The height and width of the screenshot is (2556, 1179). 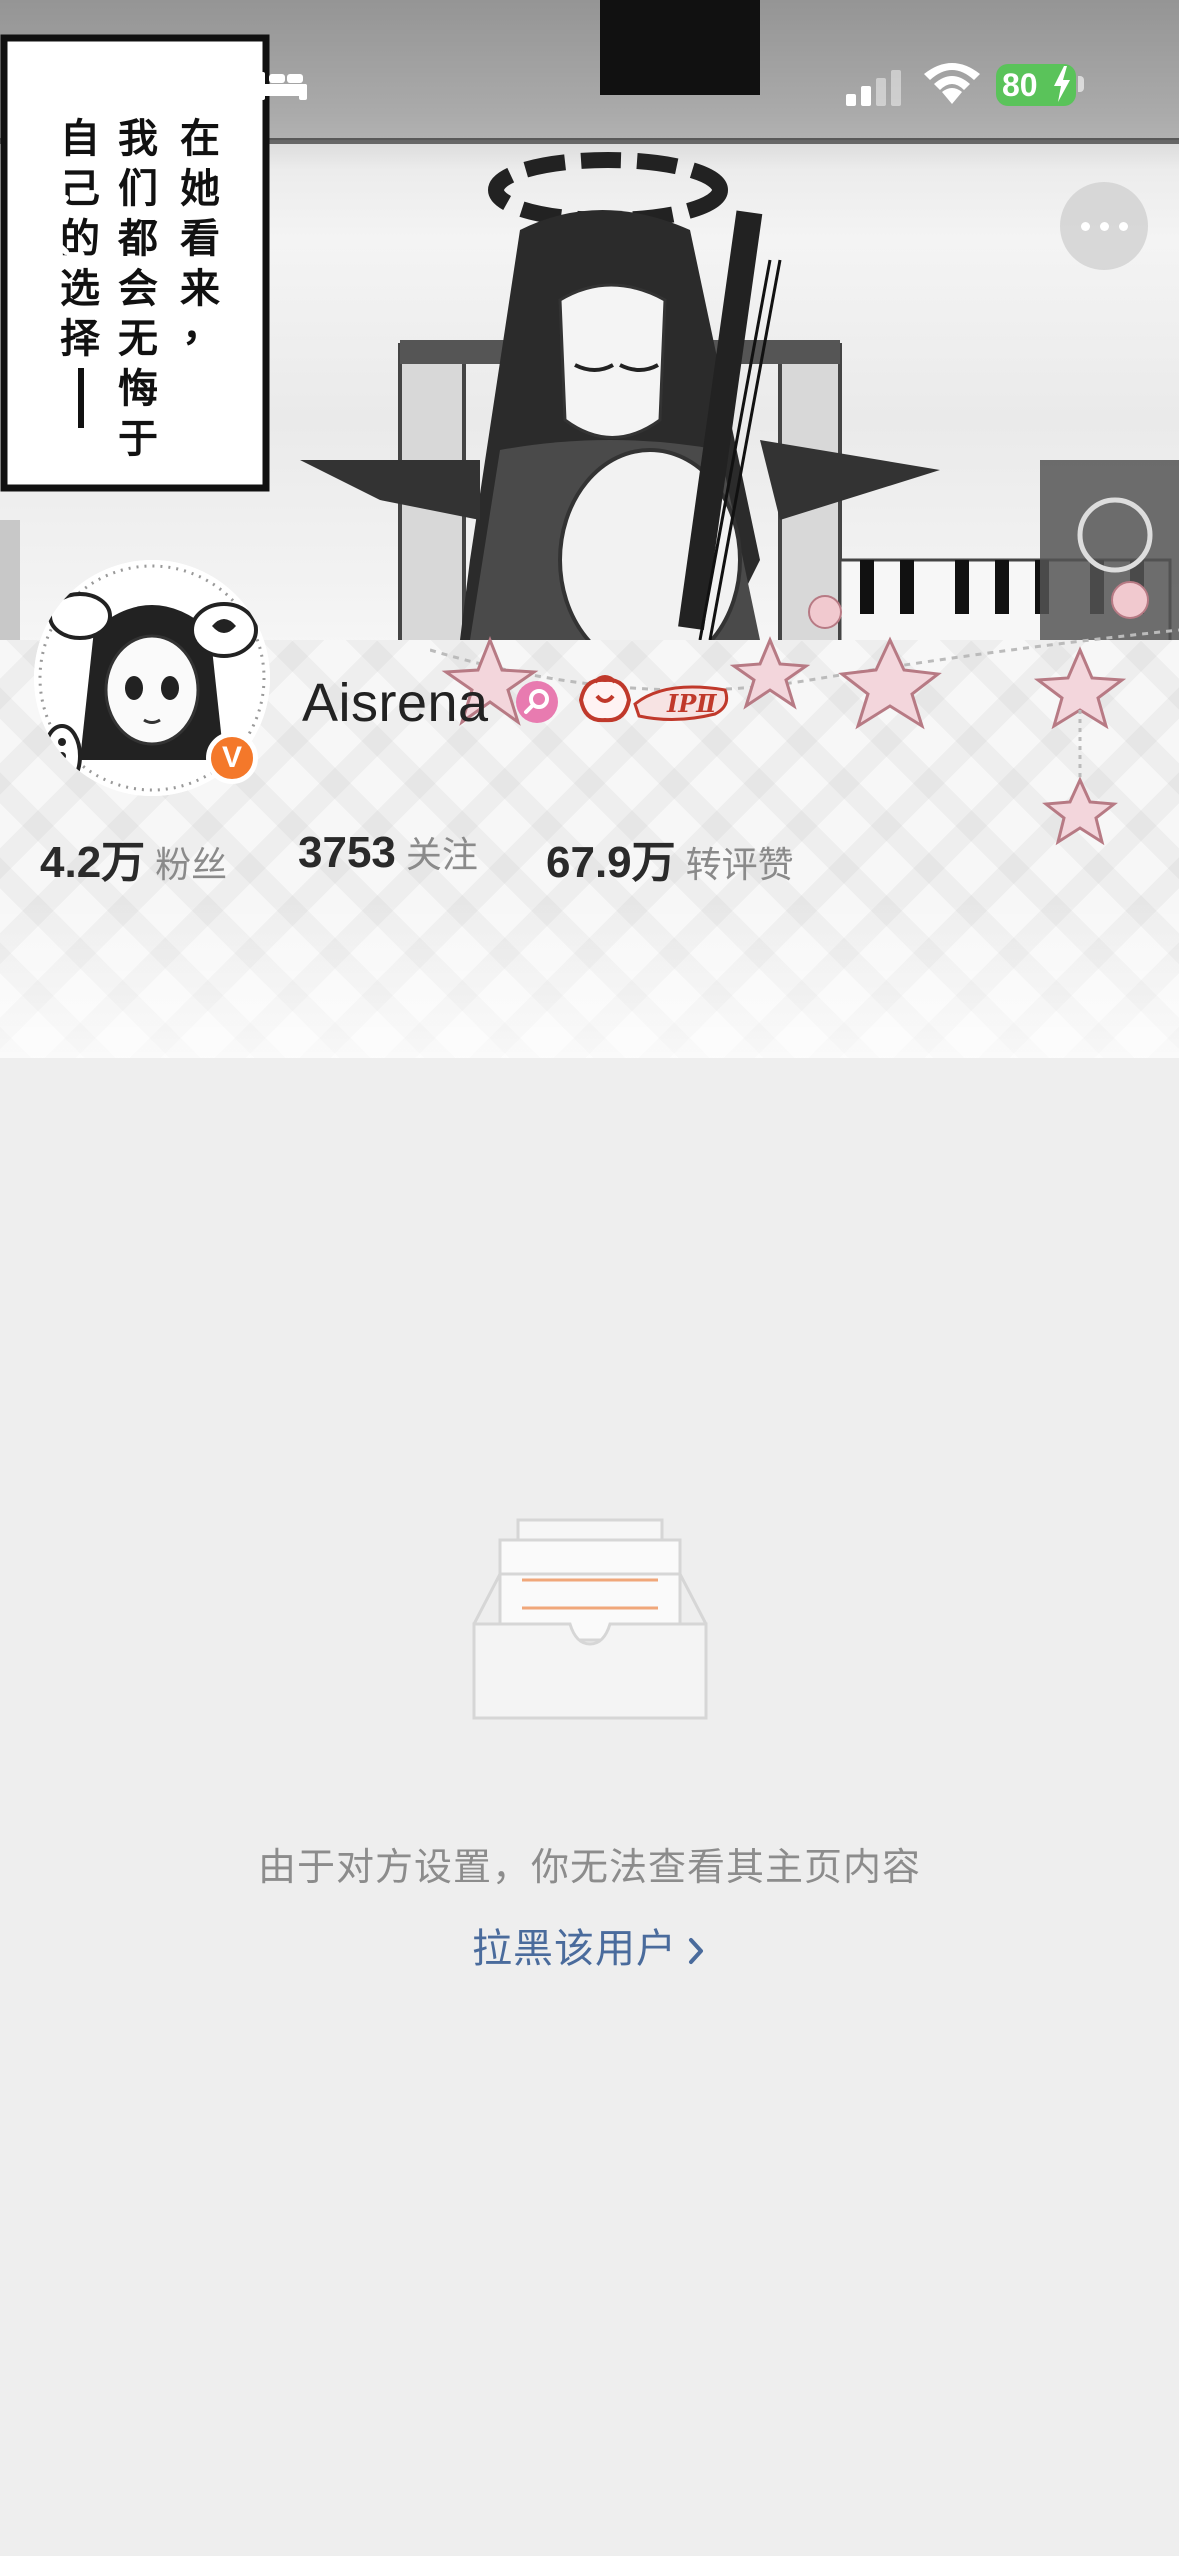 I want to click on svg-text: 悔, so click(x=138, y=388).